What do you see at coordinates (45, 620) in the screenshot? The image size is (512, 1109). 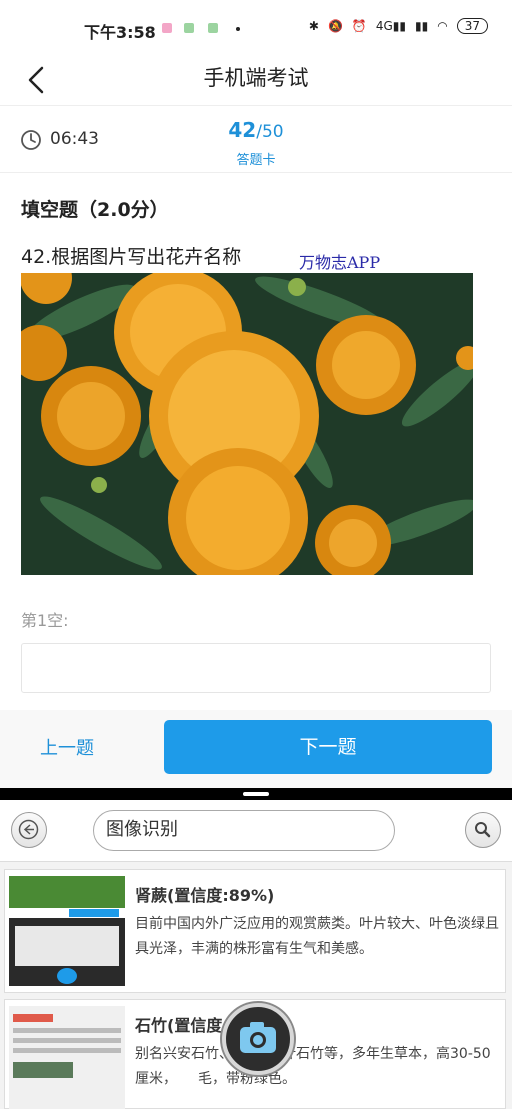 I see `blank-label: 第1空:` at bounding box center [45, 620].